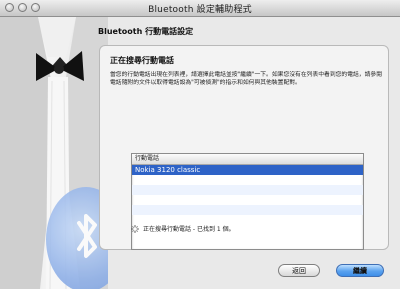 This screenshot has height=289, width=400. What do you see at coordinates (247, 170) in the screenshot?
I see `list-item: Nokia 3120 classic` at bounding box center [247, 170].